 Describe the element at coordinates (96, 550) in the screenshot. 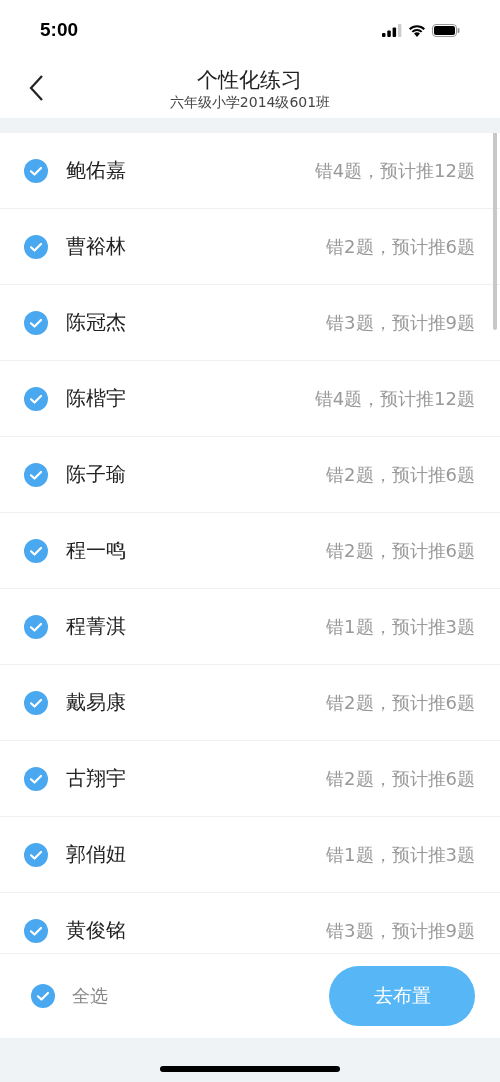

I see `student-name: 程一鸣` at that location.